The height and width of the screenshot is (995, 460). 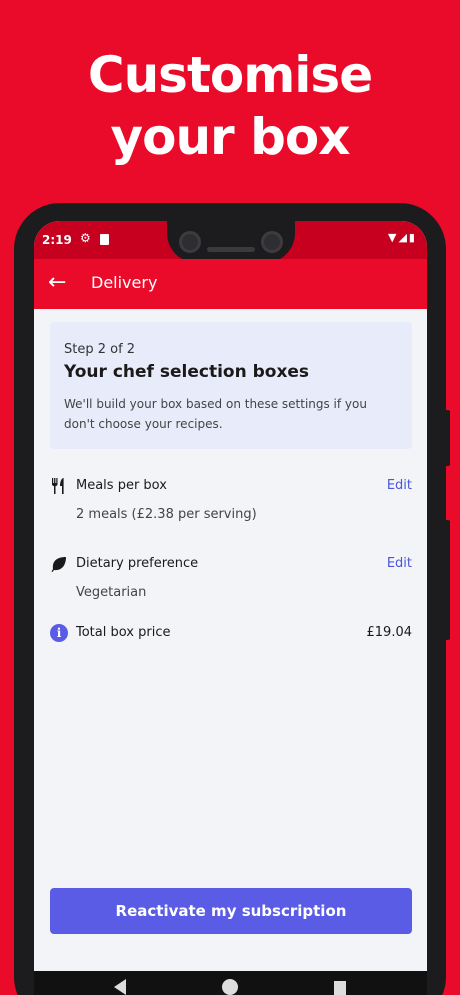 What do you see at coordinates (231, 242) in the screenshot?
I see `camera-notch` at bounding box center [231, 242].